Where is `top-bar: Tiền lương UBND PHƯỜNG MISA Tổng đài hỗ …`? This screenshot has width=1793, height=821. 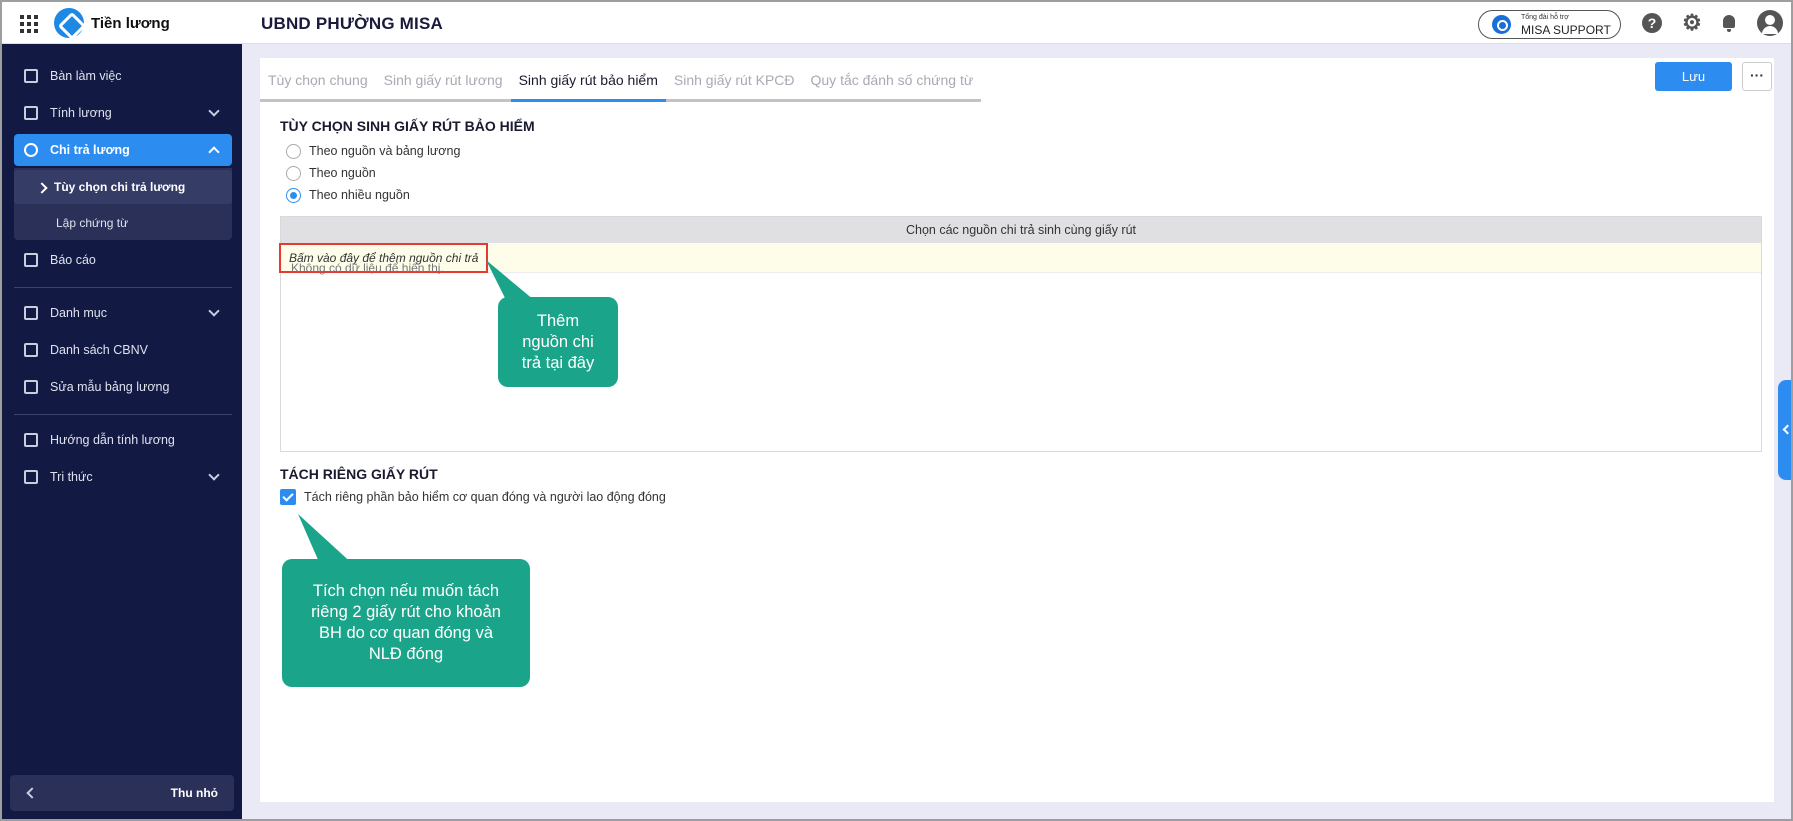
top-bar: Tiền lương UBND PHƯỜNG MISA Tổng đài hỗ … is located at coordinates (896, 23).